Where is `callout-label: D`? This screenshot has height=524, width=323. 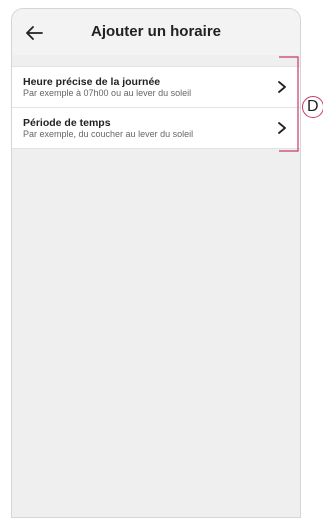 callout-label: D is located at coordinates (313, 106).